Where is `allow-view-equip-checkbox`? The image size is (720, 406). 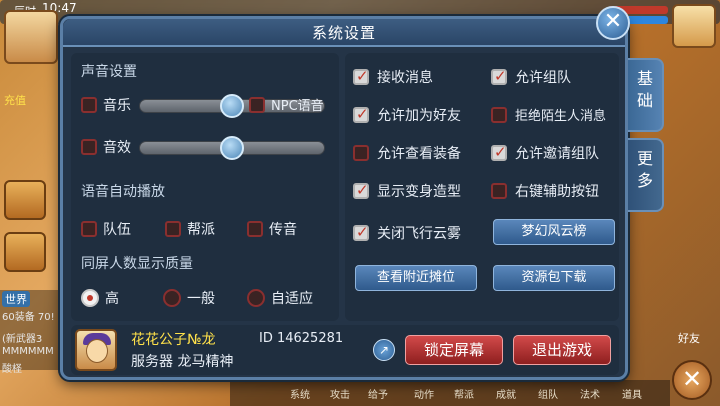
allow-view-equip-checkbox is located at coordinates (361, 153).